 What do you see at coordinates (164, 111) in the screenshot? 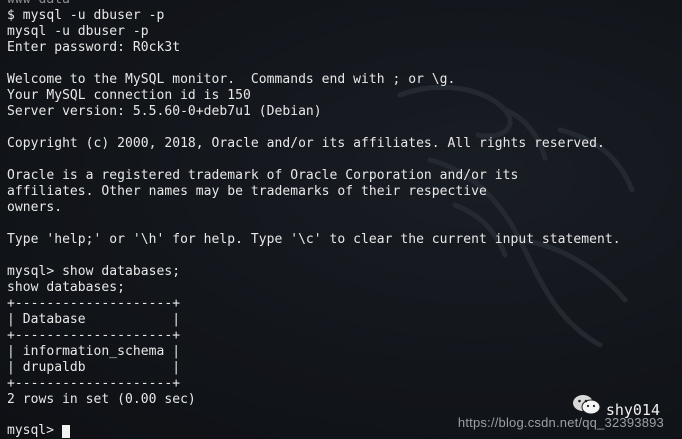
I see `output-line: Server version: 5.5.60-0+deb7u1 (Debian)` at bounding box center [164, 111].